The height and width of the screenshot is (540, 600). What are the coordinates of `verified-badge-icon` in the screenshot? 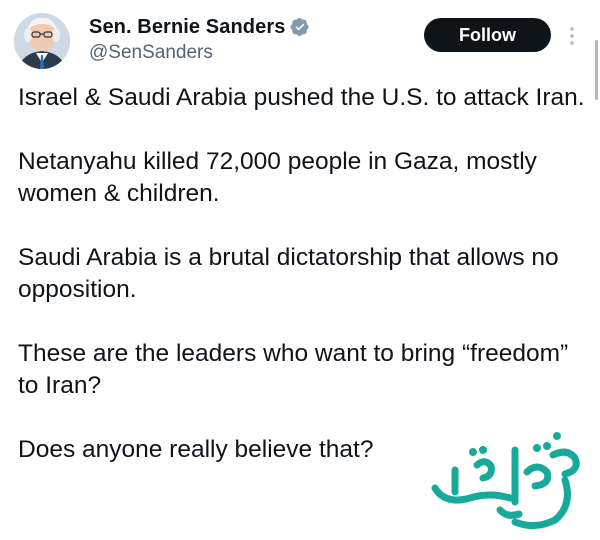 It's located at (300, 27).